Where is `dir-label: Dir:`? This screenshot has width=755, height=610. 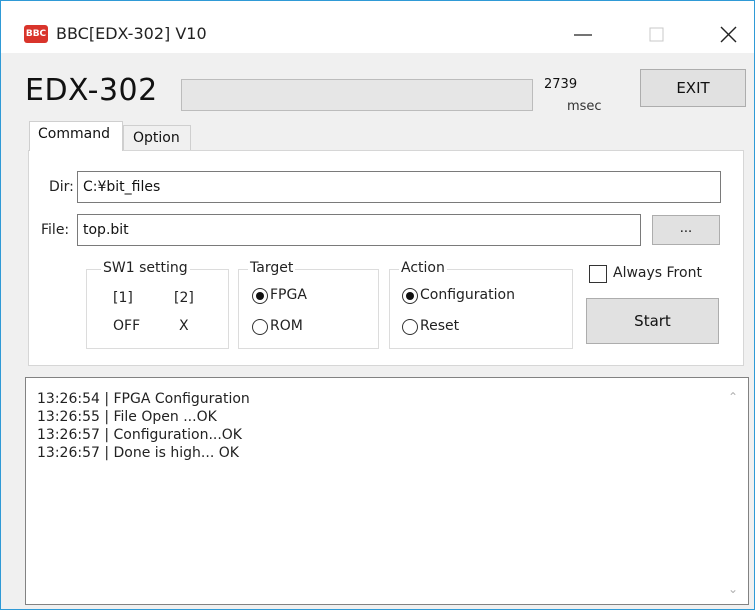
dir-label: Dir: is located at coordinates (61, 187).